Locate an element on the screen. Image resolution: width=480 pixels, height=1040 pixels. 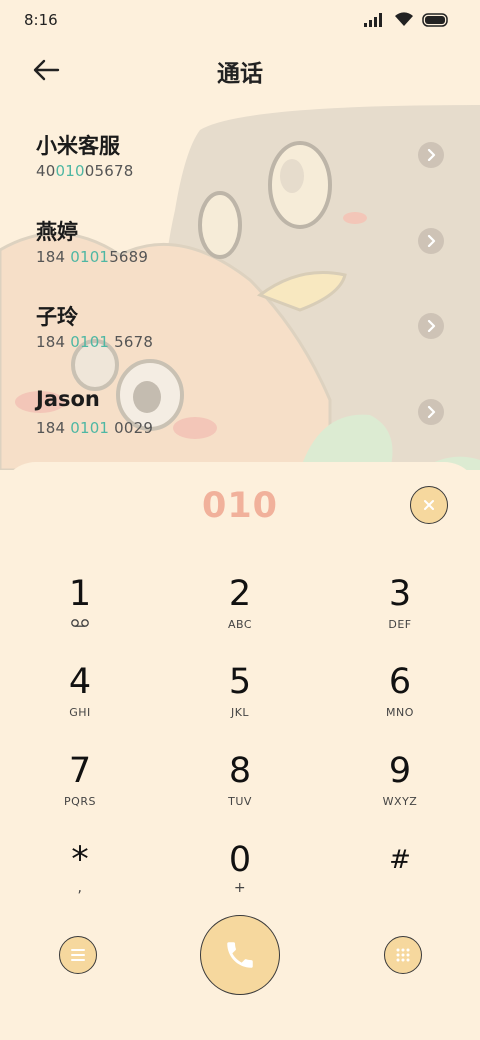
key-6: 6 MNO is located at coordinates (400, 702).